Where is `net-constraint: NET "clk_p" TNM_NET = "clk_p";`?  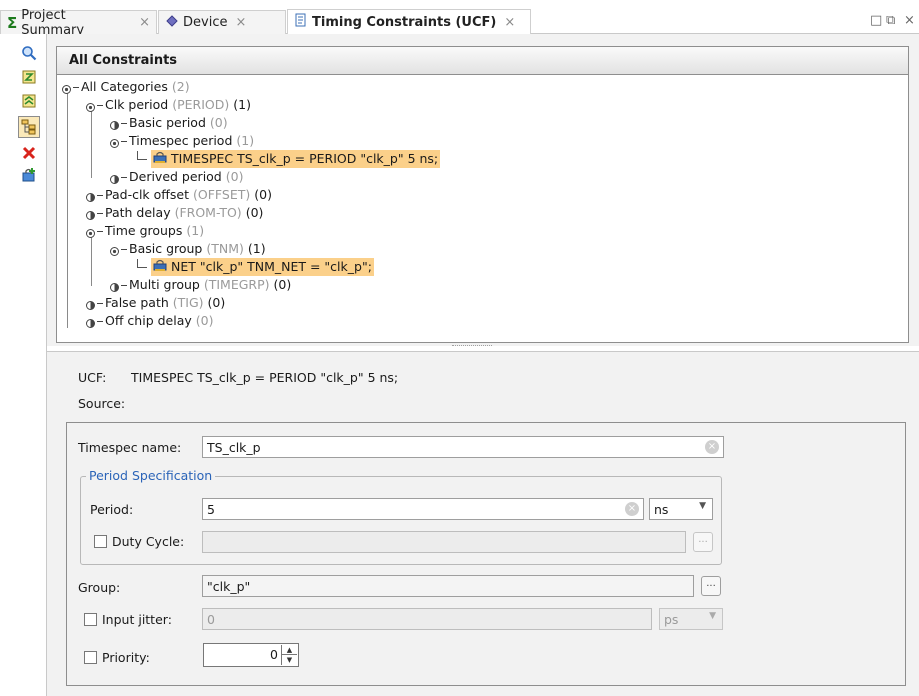
net-constraint: NET "clk_p" TNM_NET = "clk_p"; is located at coordinates (262, 267).